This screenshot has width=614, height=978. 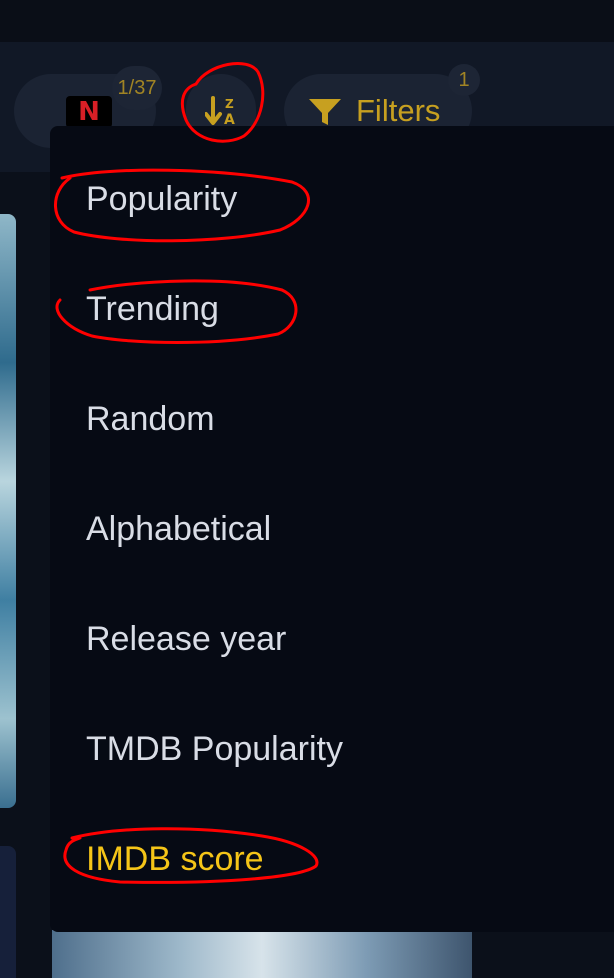 I want to click on sort-option-tmdb-popularity: TMDB Popularity, so click(x=336, y=749).